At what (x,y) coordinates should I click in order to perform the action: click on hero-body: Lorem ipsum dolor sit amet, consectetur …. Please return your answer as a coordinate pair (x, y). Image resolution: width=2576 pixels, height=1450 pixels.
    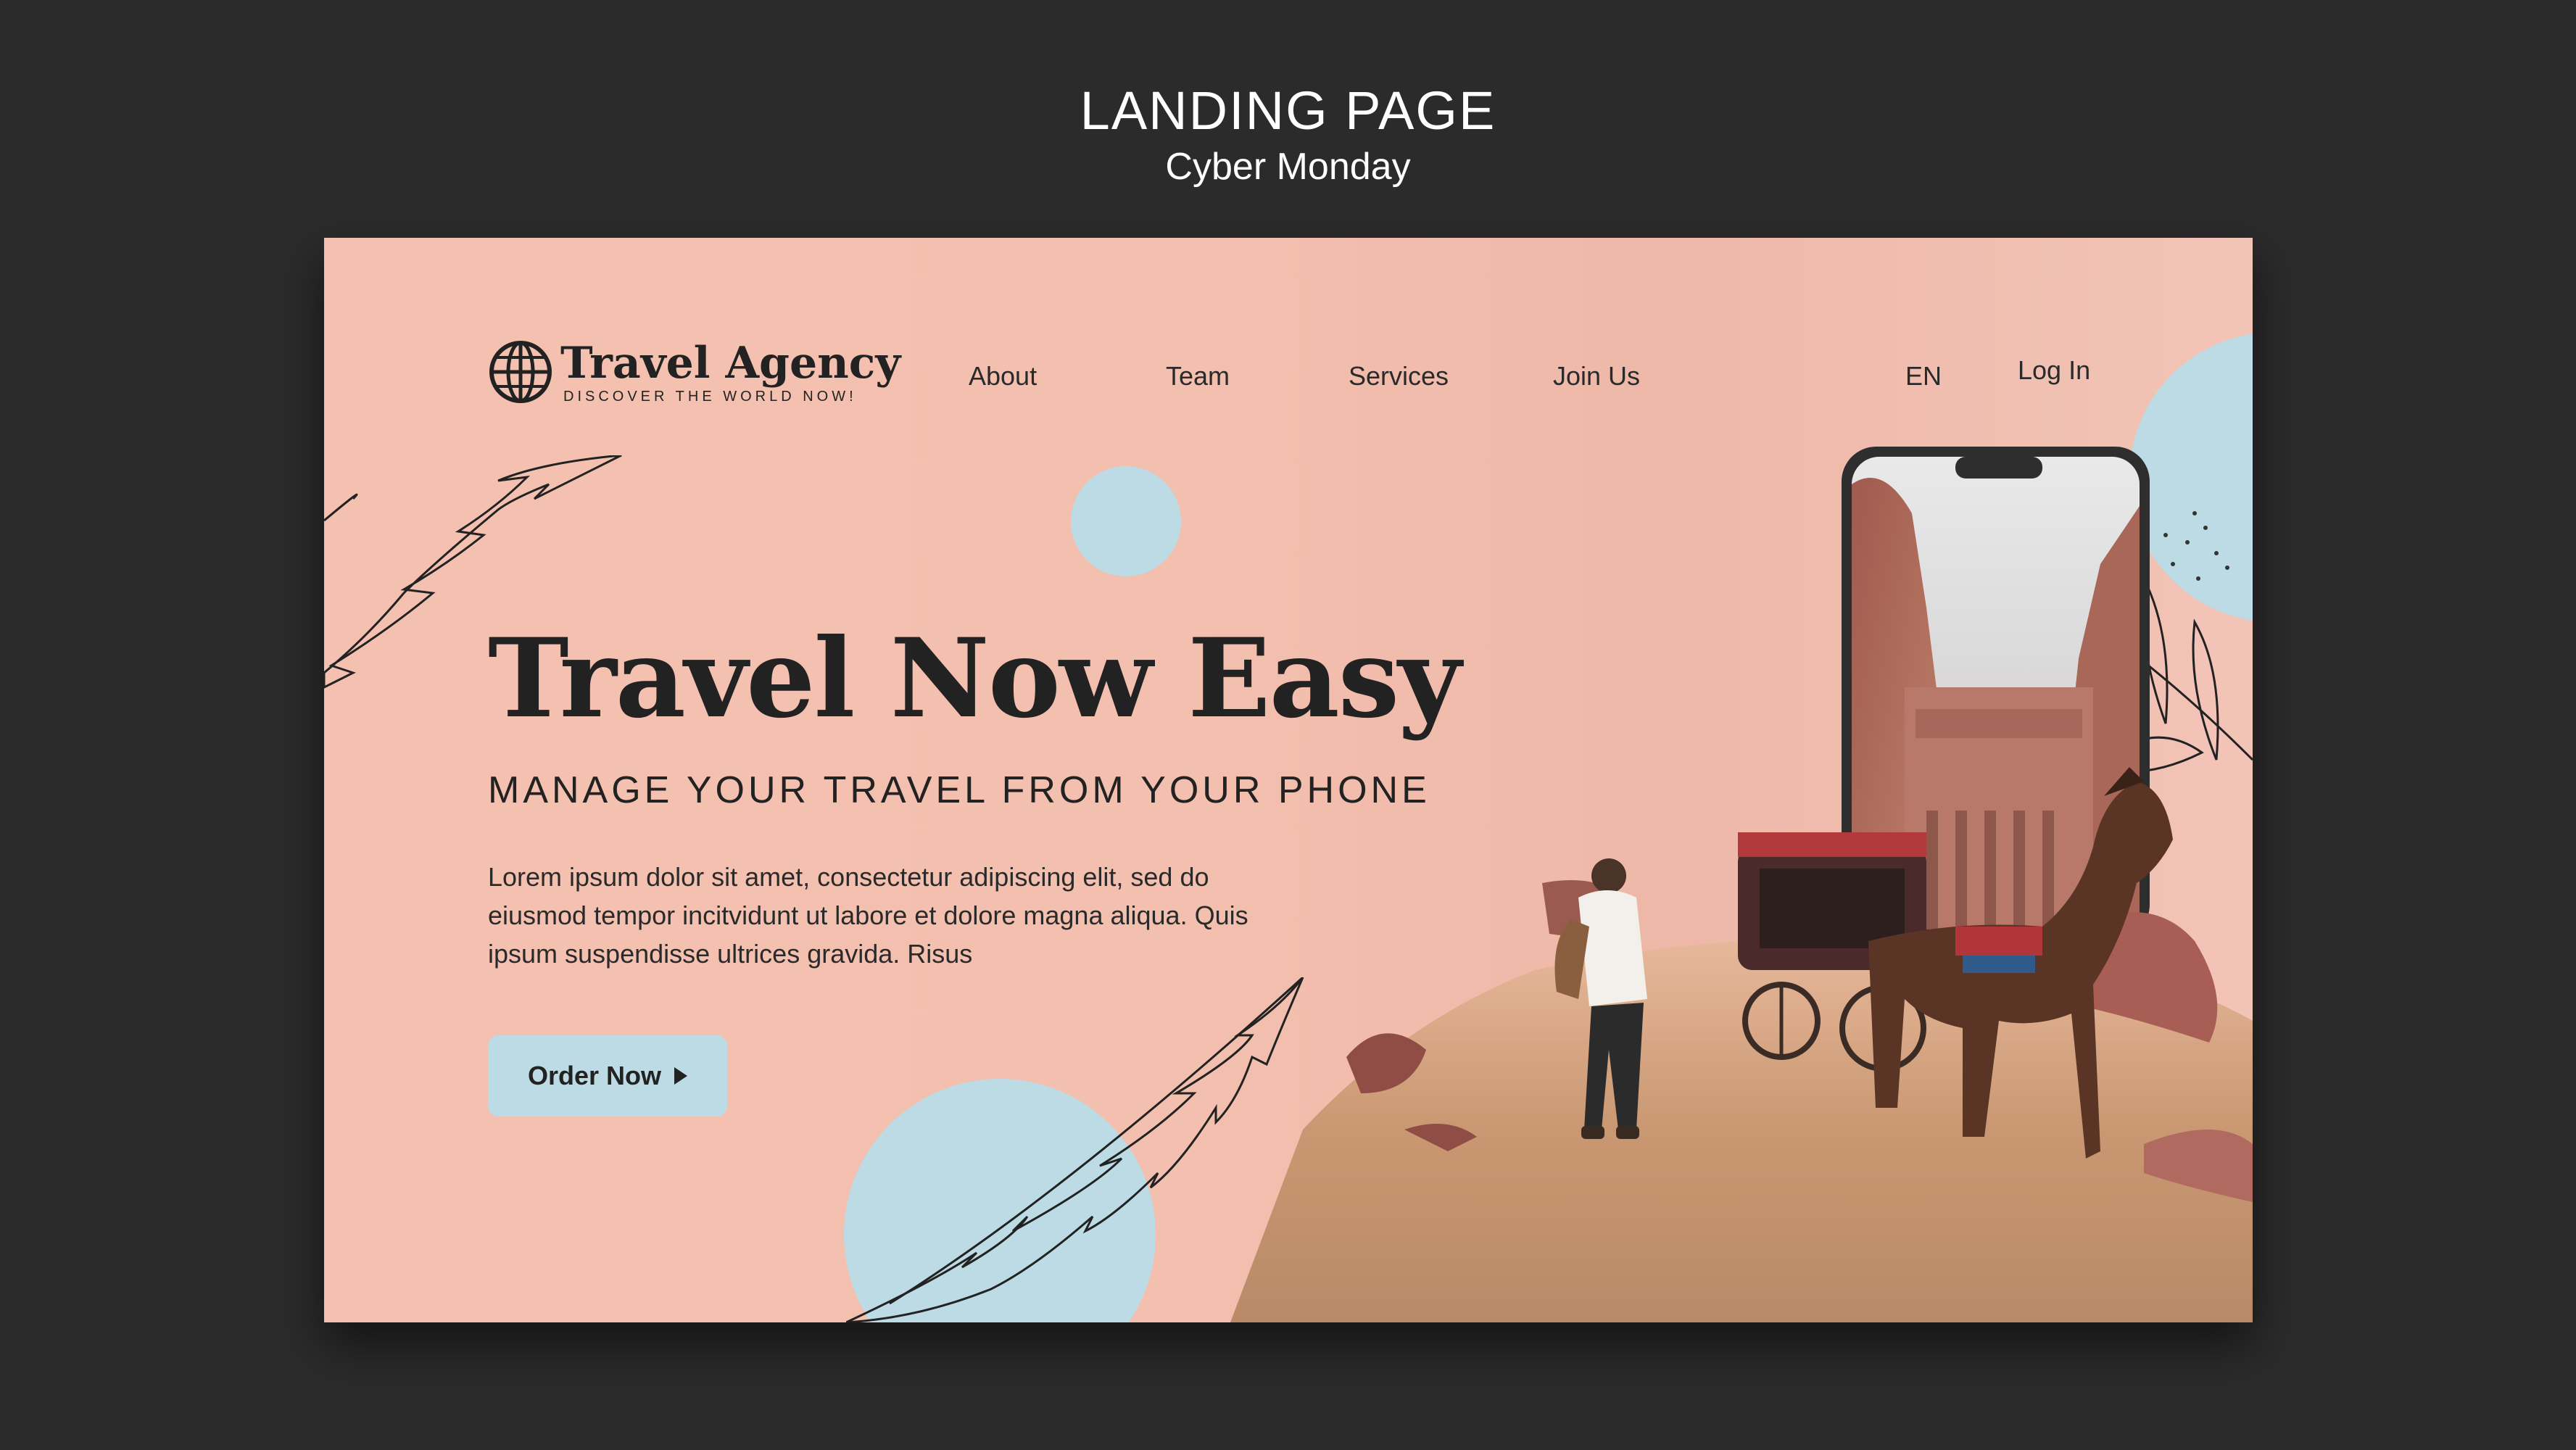
    Looking at the image, I should click on (868, 916).